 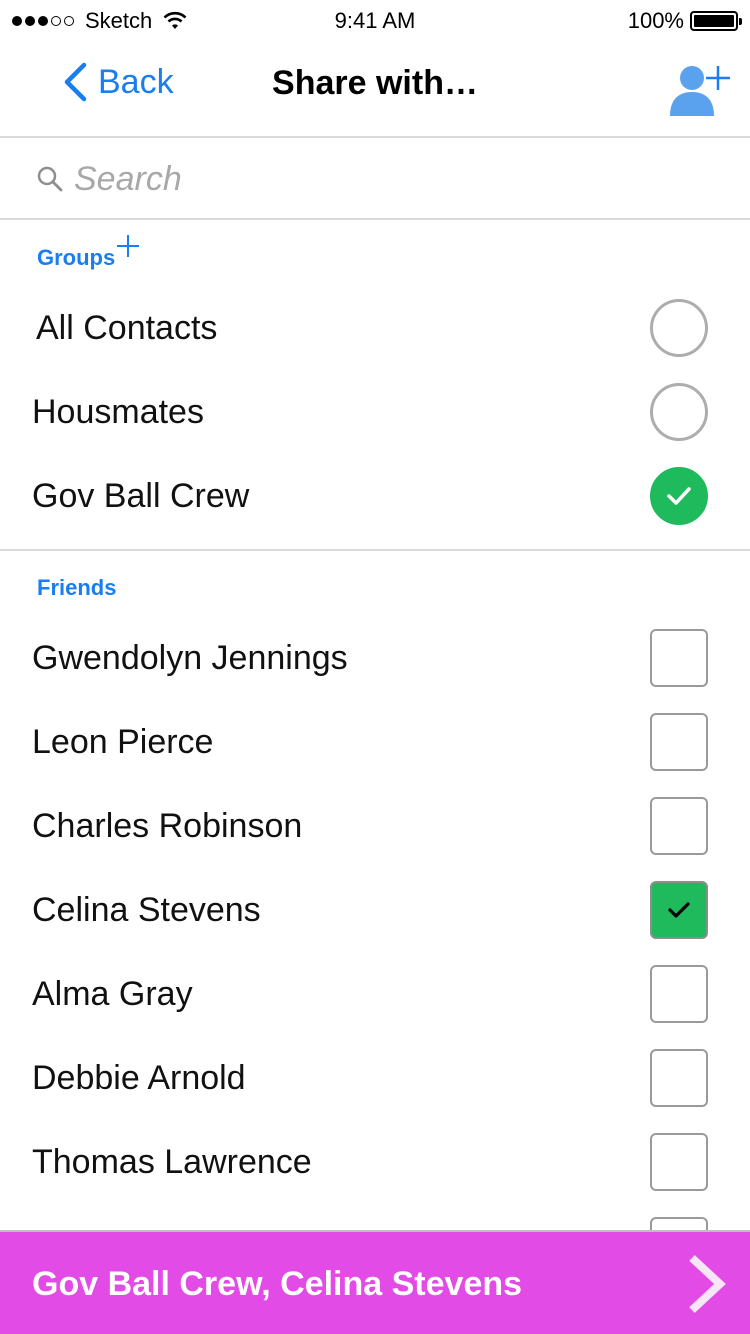 I want to click on friend-row: Charles Robinson, so click(x=375, y=826).